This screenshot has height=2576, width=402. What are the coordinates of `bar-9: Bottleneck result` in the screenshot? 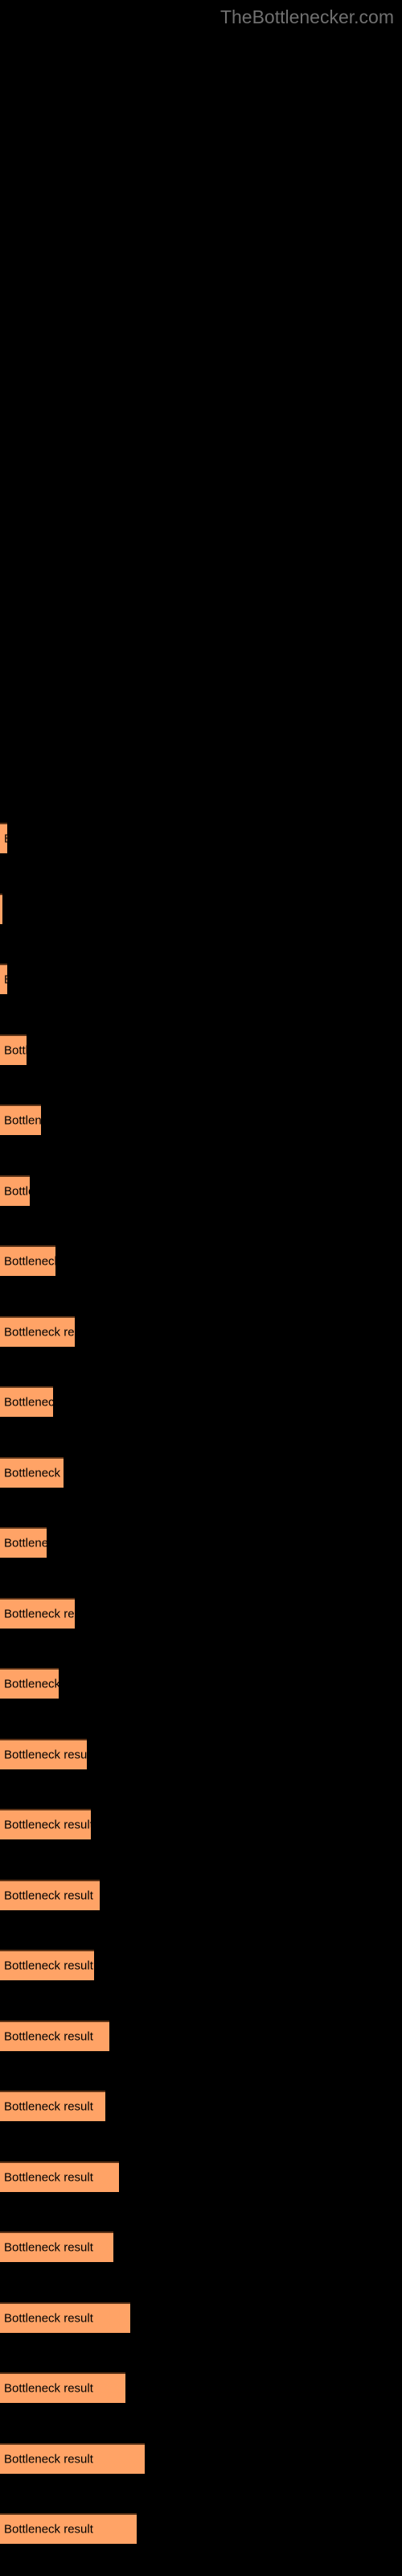 It's located at (26, 1401).